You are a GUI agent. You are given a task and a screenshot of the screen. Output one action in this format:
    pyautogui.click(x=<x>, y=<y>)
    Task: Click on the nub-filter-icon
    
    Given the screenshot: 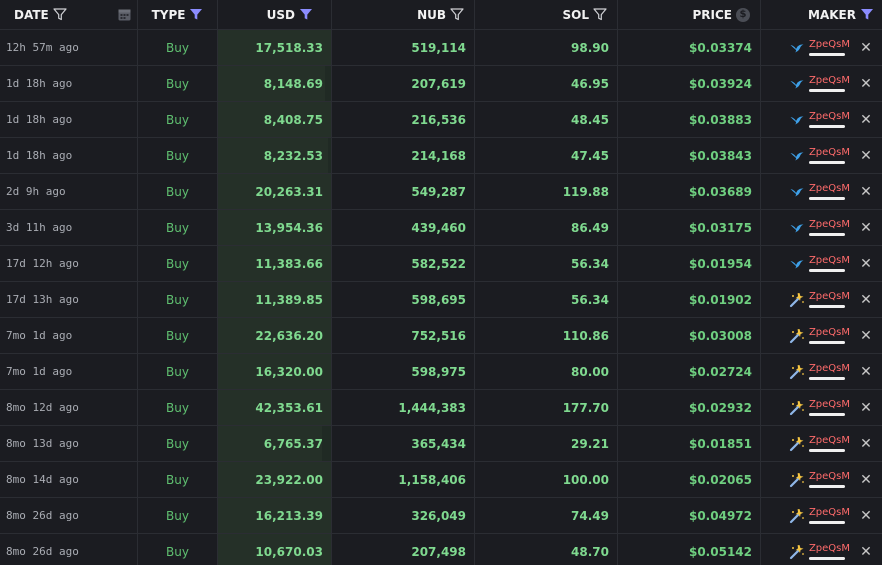 What is the action you would take?
    pyautogui.click(x=457, y=14)
    